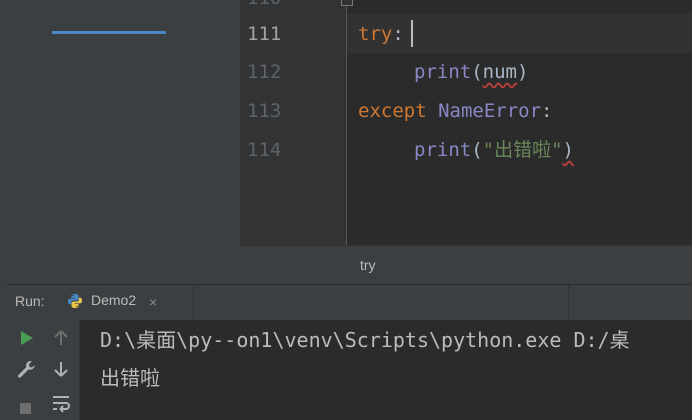  I want to click on stop-icon, so click(26, 408).